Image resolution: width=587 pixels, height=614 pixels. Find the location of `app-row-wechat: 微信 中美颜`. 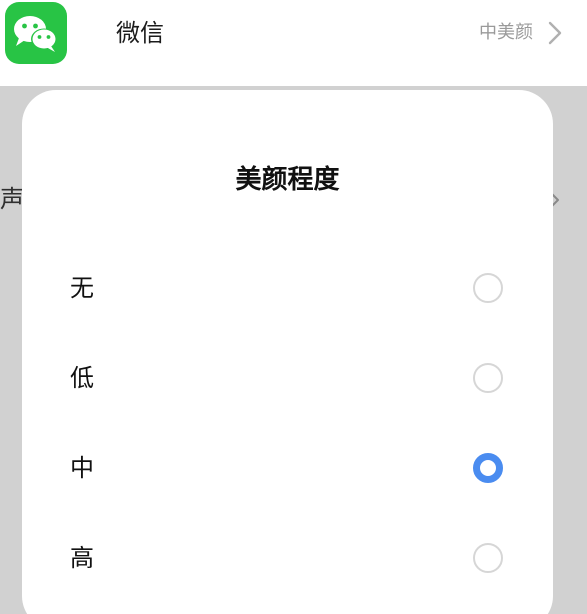

app-row-wechat: 微信 中美颜 is located at coordinates (293, 36).